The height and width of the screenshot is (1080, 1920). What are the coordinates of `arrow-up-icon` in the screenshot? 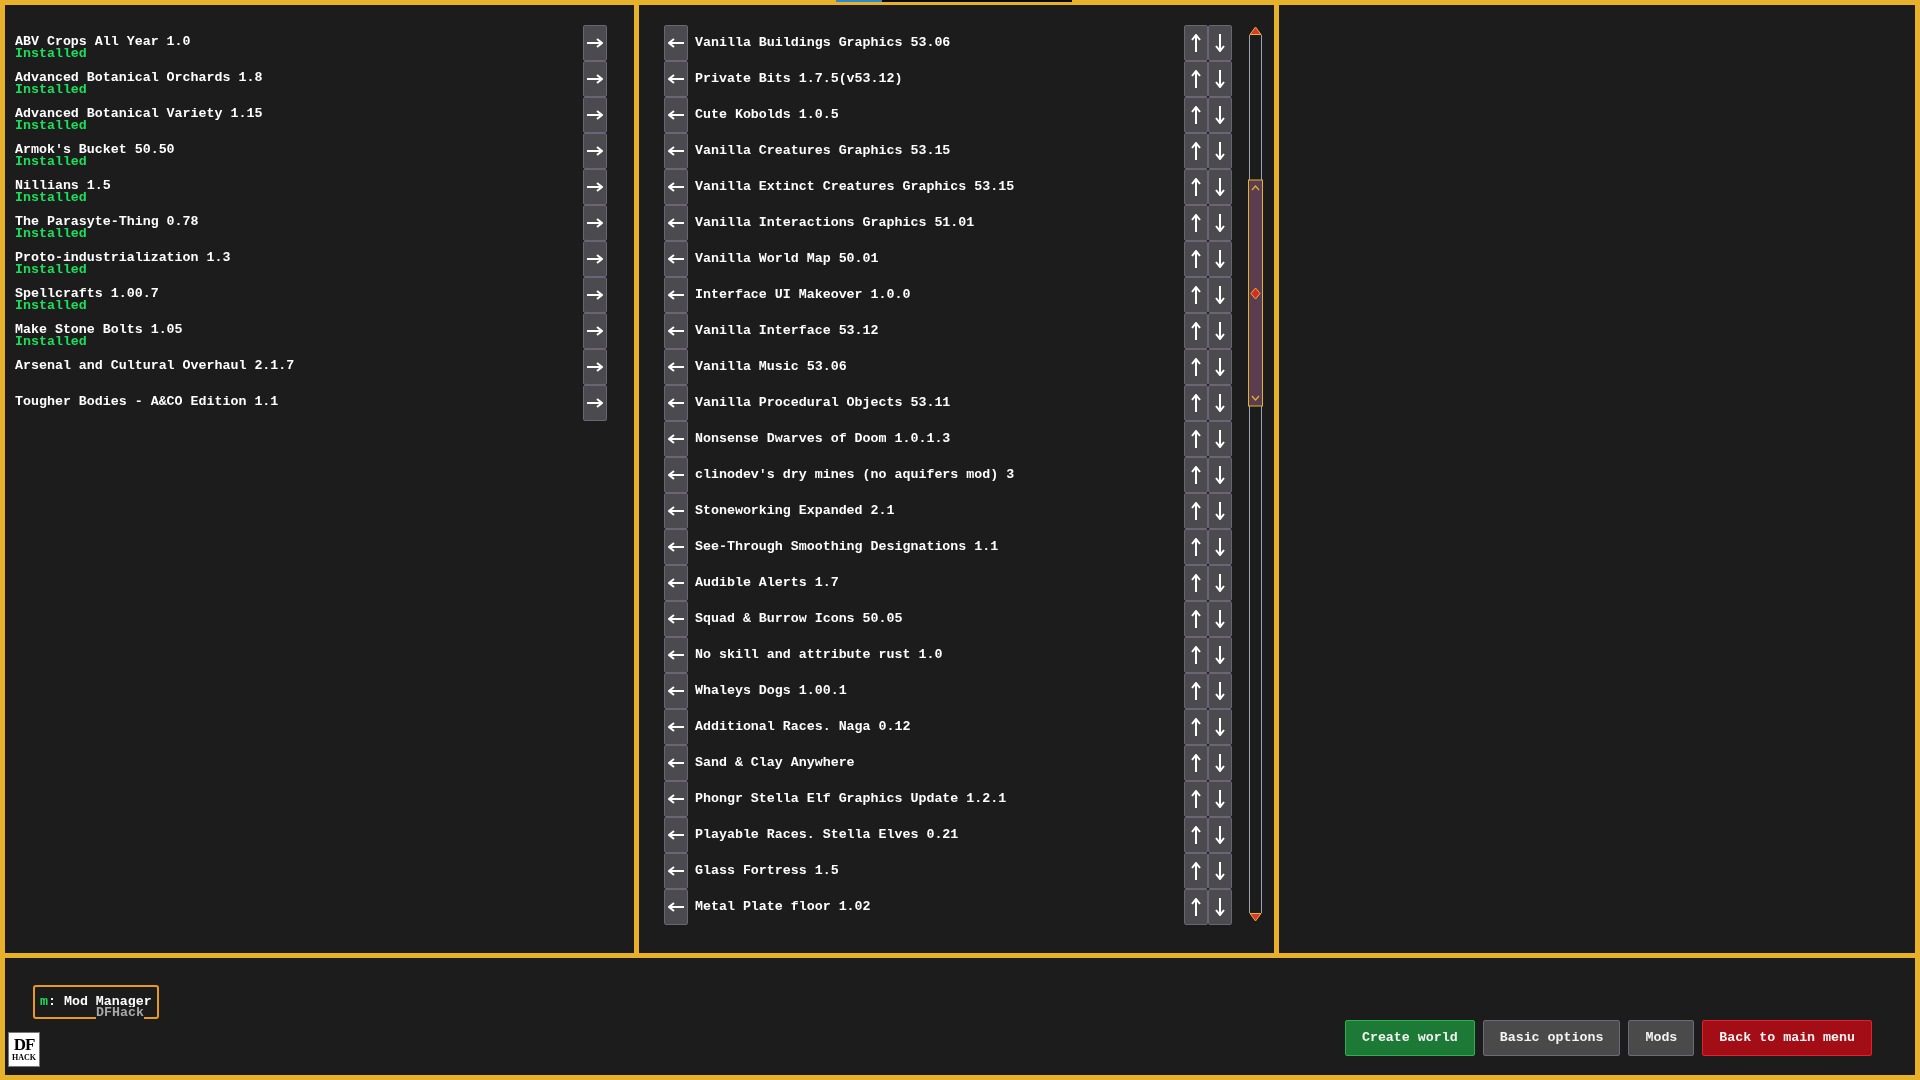 It's located at (1196, 583).